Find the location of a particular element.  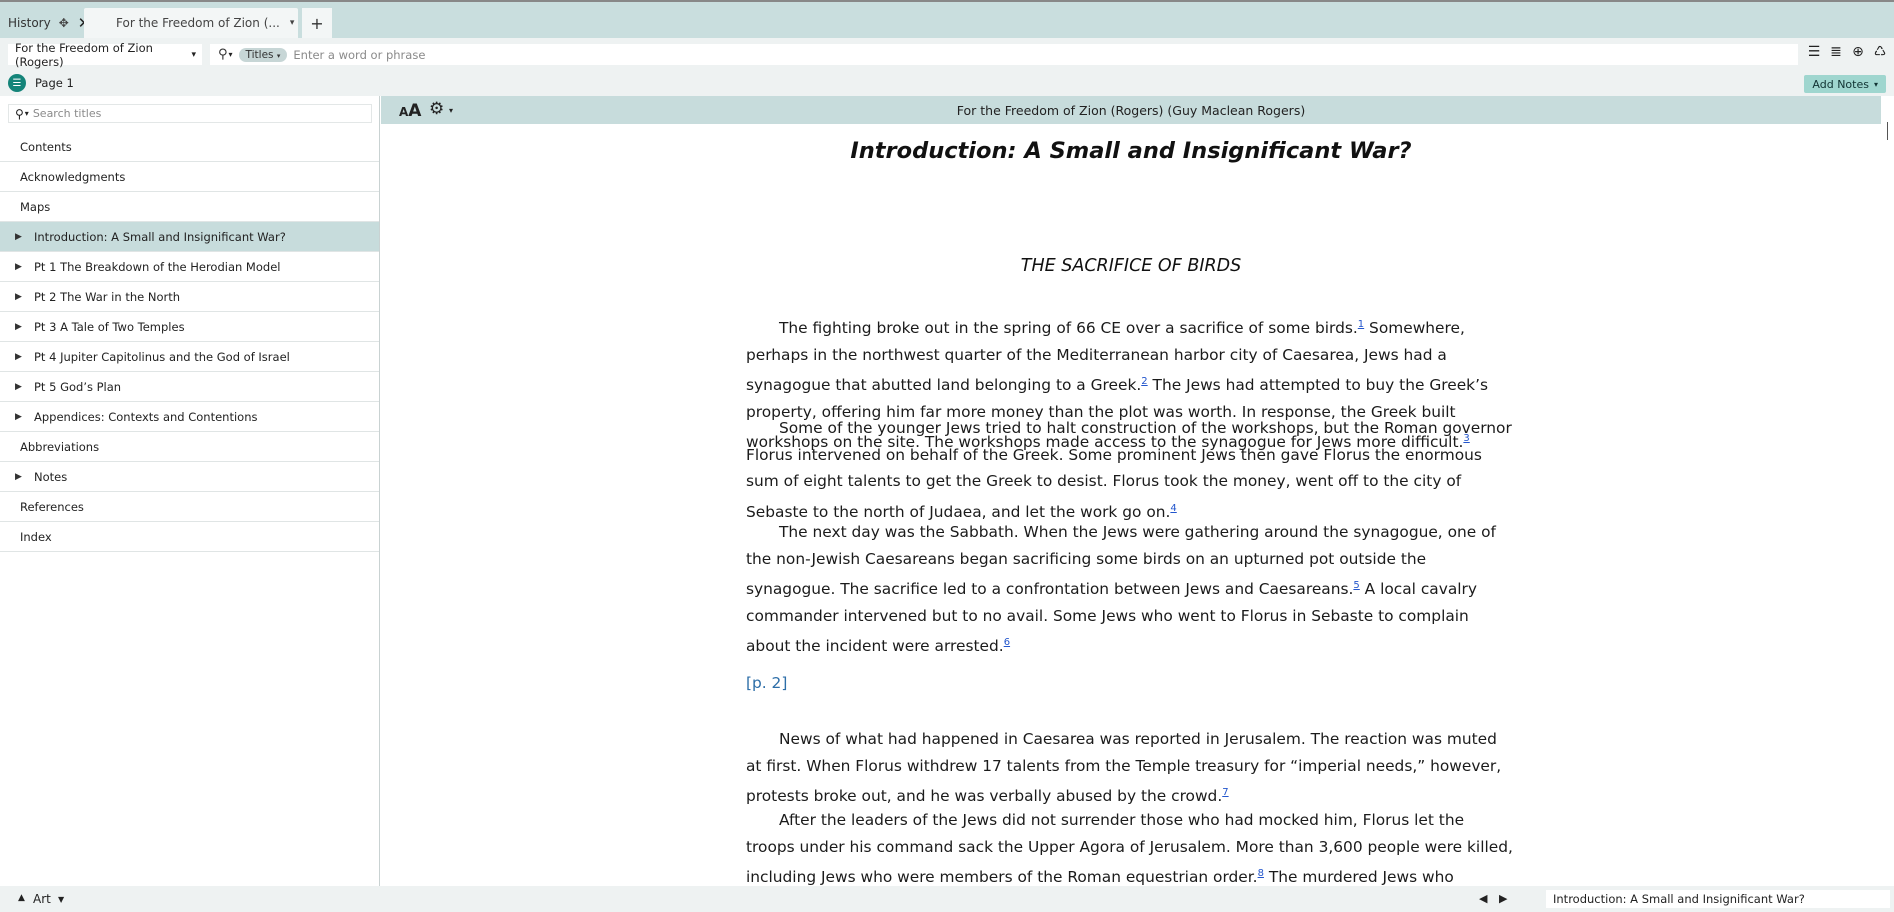

sidebar-item-label: Pt 2 The War in the North is located at coordinates (107, 296).